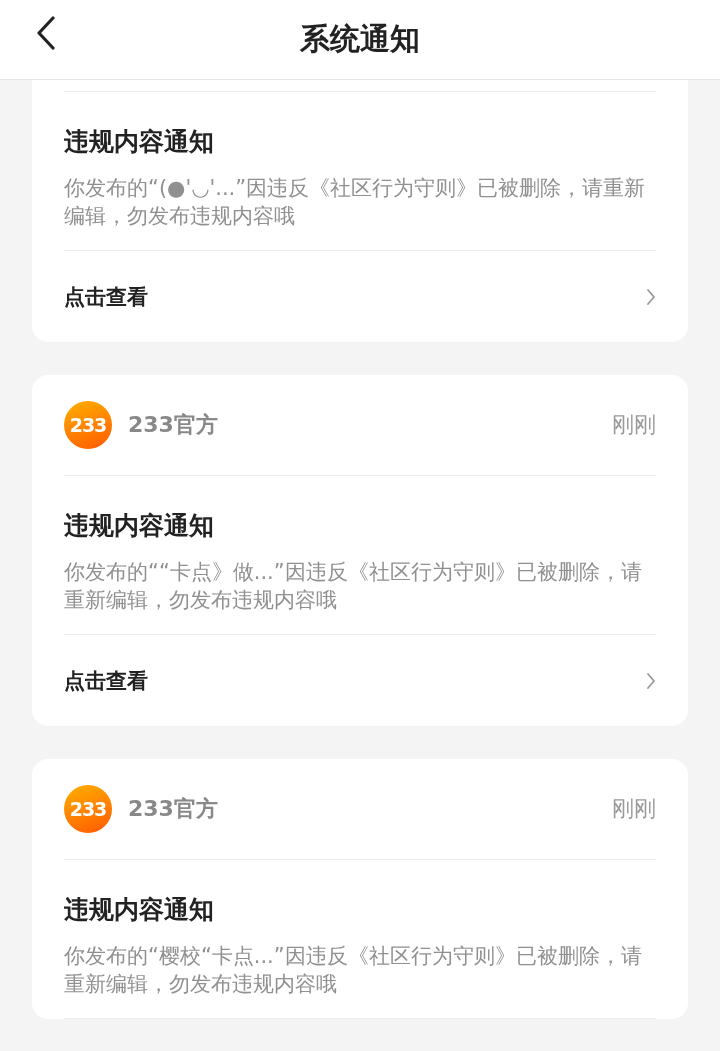 The width and height of the screenshot is (720, 1051). What do you see at coordinates (360, 39) in the screenshot?
I see `page-title: 系统通知` at bounding box center [360, 39].